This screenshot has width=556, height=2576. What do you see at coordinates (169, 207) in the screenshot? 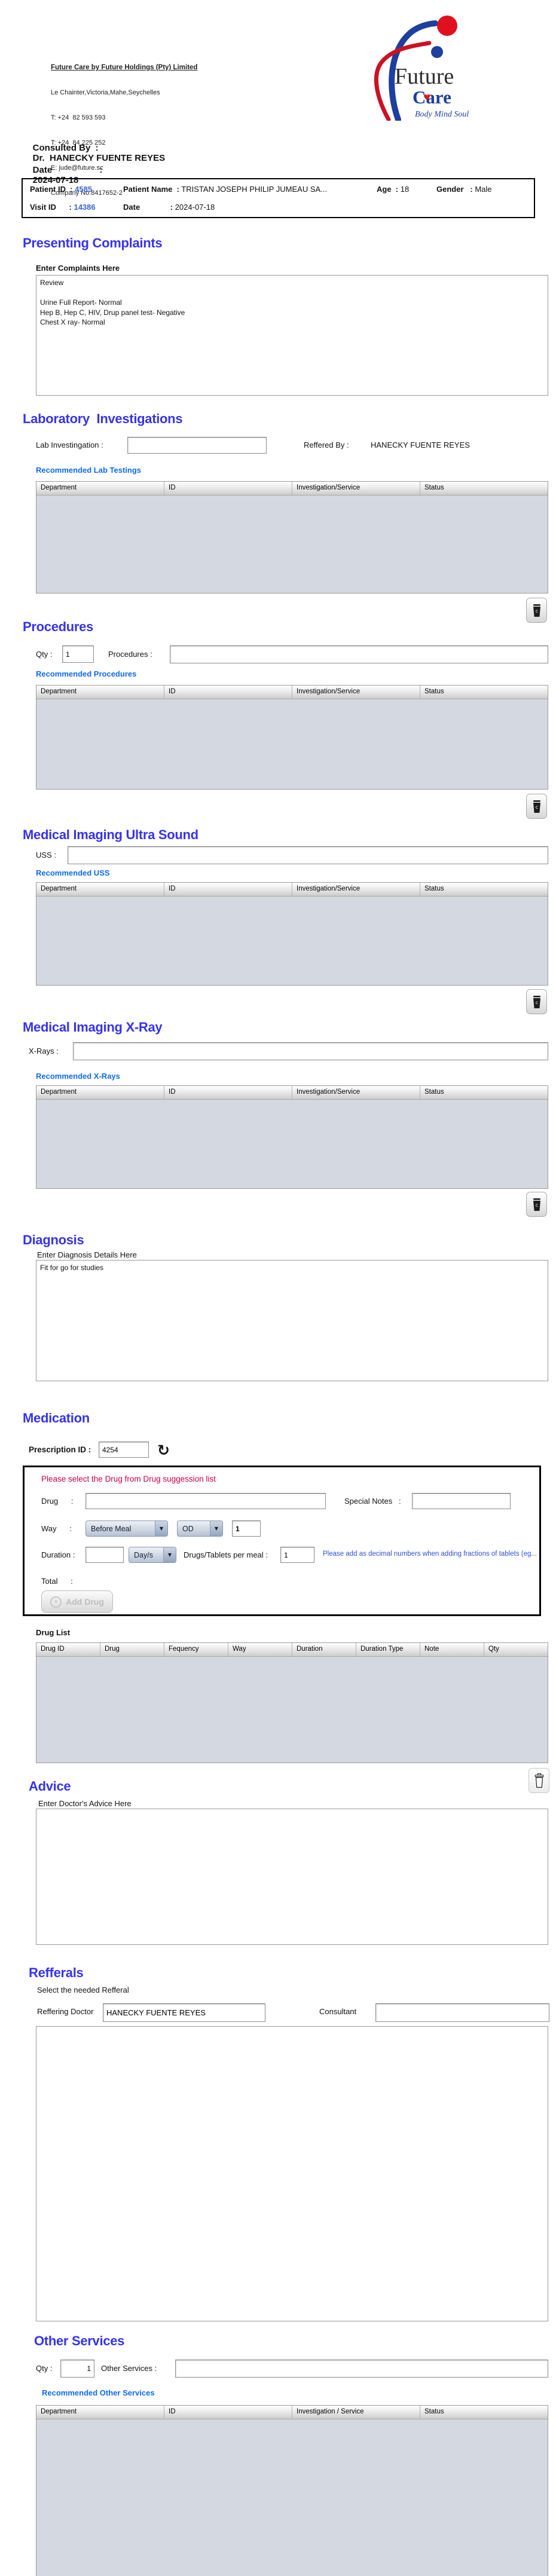
I see `visit-date-field: Date : 2024-07-18` at bounding box center [169, 207].